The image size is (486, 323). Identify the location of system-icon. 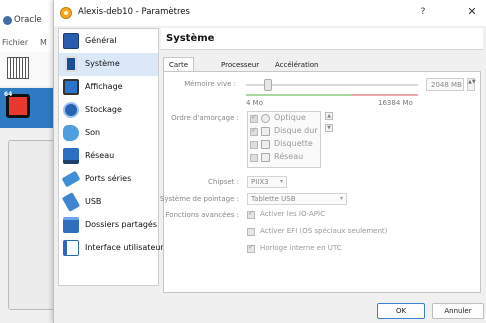
(71, 64).